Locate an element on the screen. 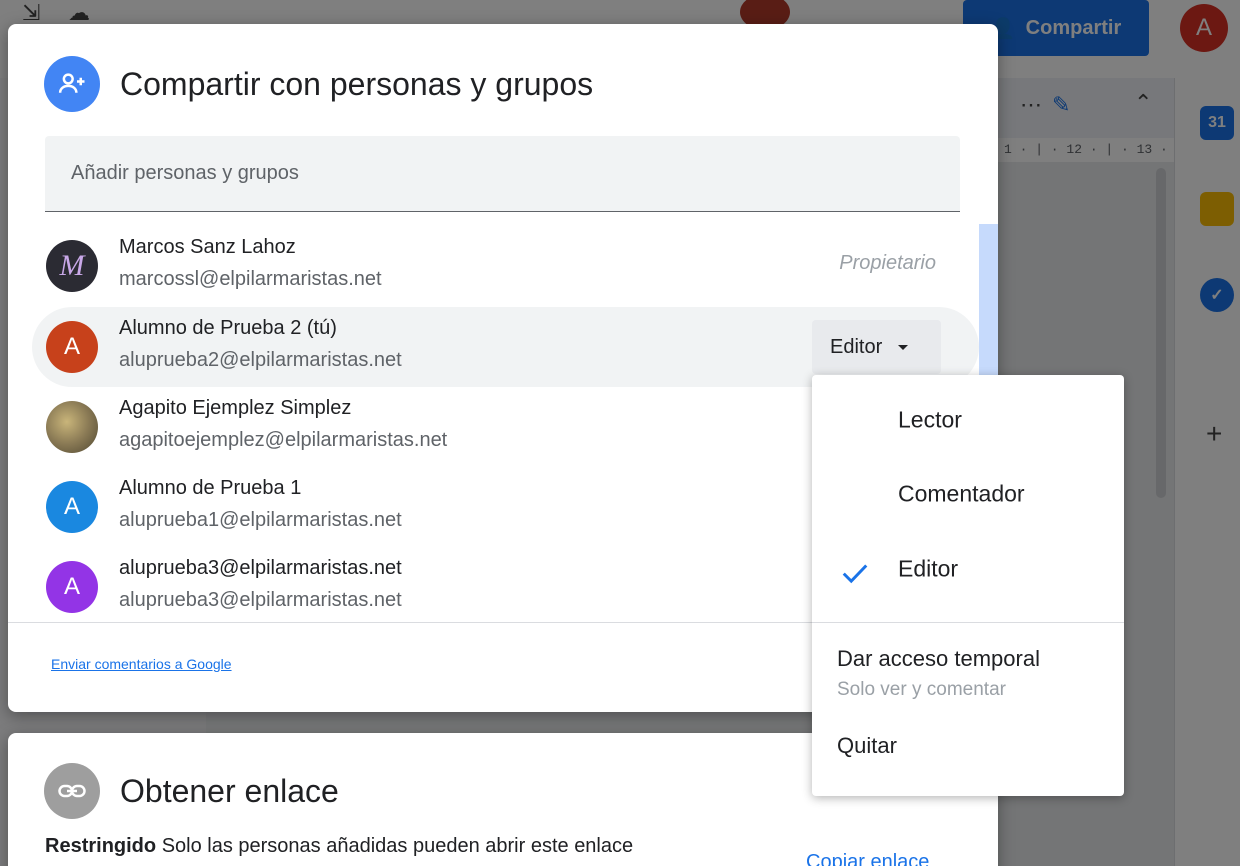  temporary-access-sublabel: Solo ver y comentar is located at coordinates (921, 689).